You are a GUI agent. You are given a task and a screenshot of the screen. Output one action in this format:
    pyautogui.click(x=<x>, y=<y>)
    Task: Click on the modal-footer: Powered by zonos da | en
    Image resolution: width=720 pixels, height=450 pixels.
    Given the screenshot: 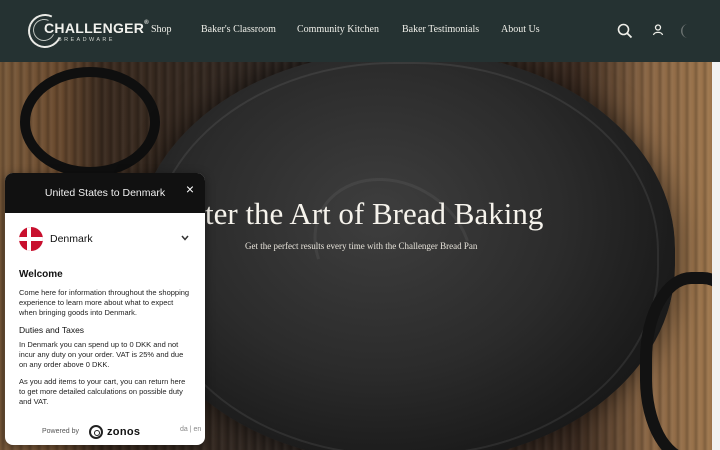 What is the action you would take?
    pyautogui.click(x=105, y=432)
    